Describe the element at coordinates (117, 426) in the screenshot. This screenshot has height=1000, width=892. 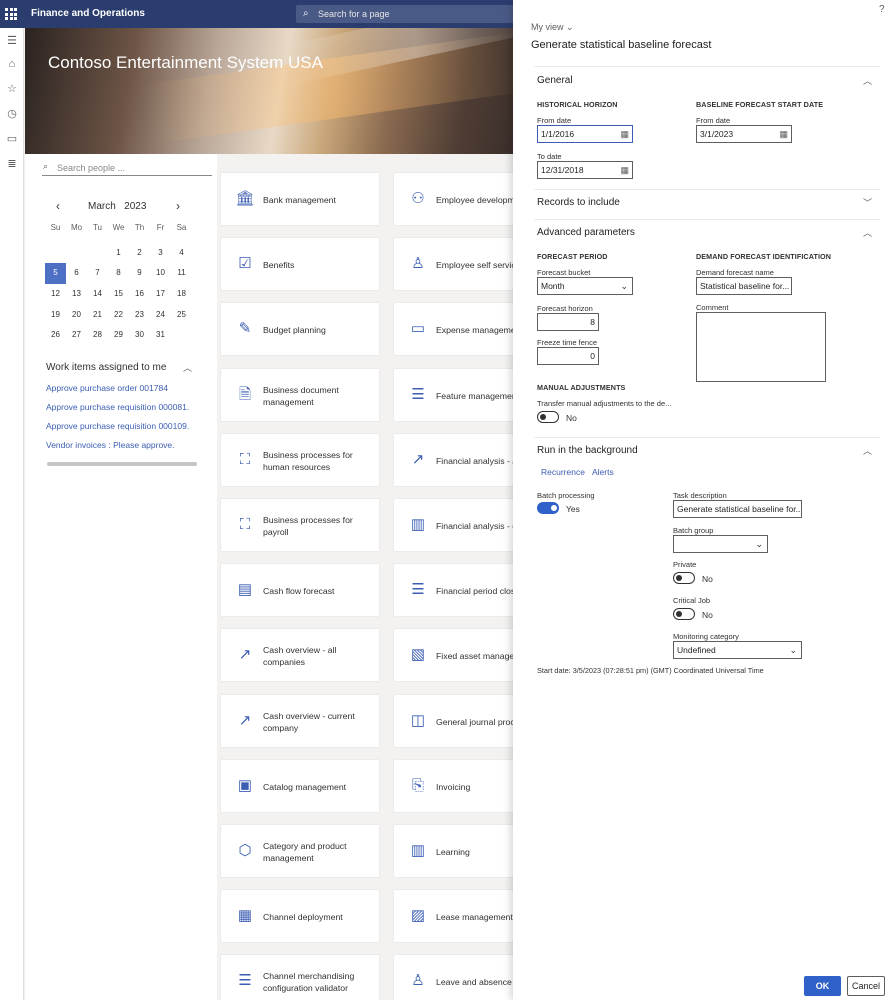
I see `work-item-link: Approve purchase requisition 000109.` at that location.